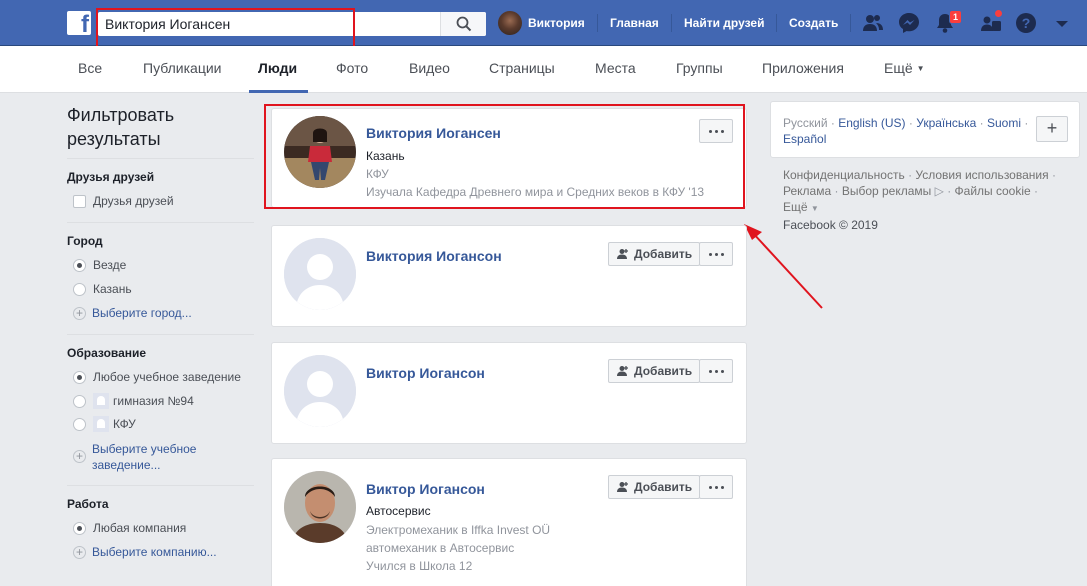  What do you see at coordinates (844, 175) in the screenshot?
I see `footer-link-privacy: Конфиденциальность` at bounding box center [844, 175].